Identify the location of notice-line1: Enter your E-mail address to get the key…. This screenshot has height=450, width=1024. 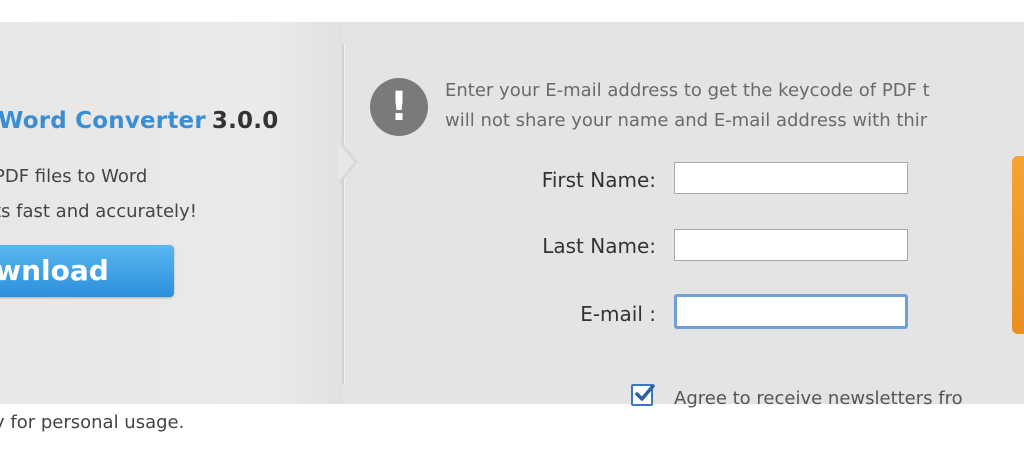
(687, 90).